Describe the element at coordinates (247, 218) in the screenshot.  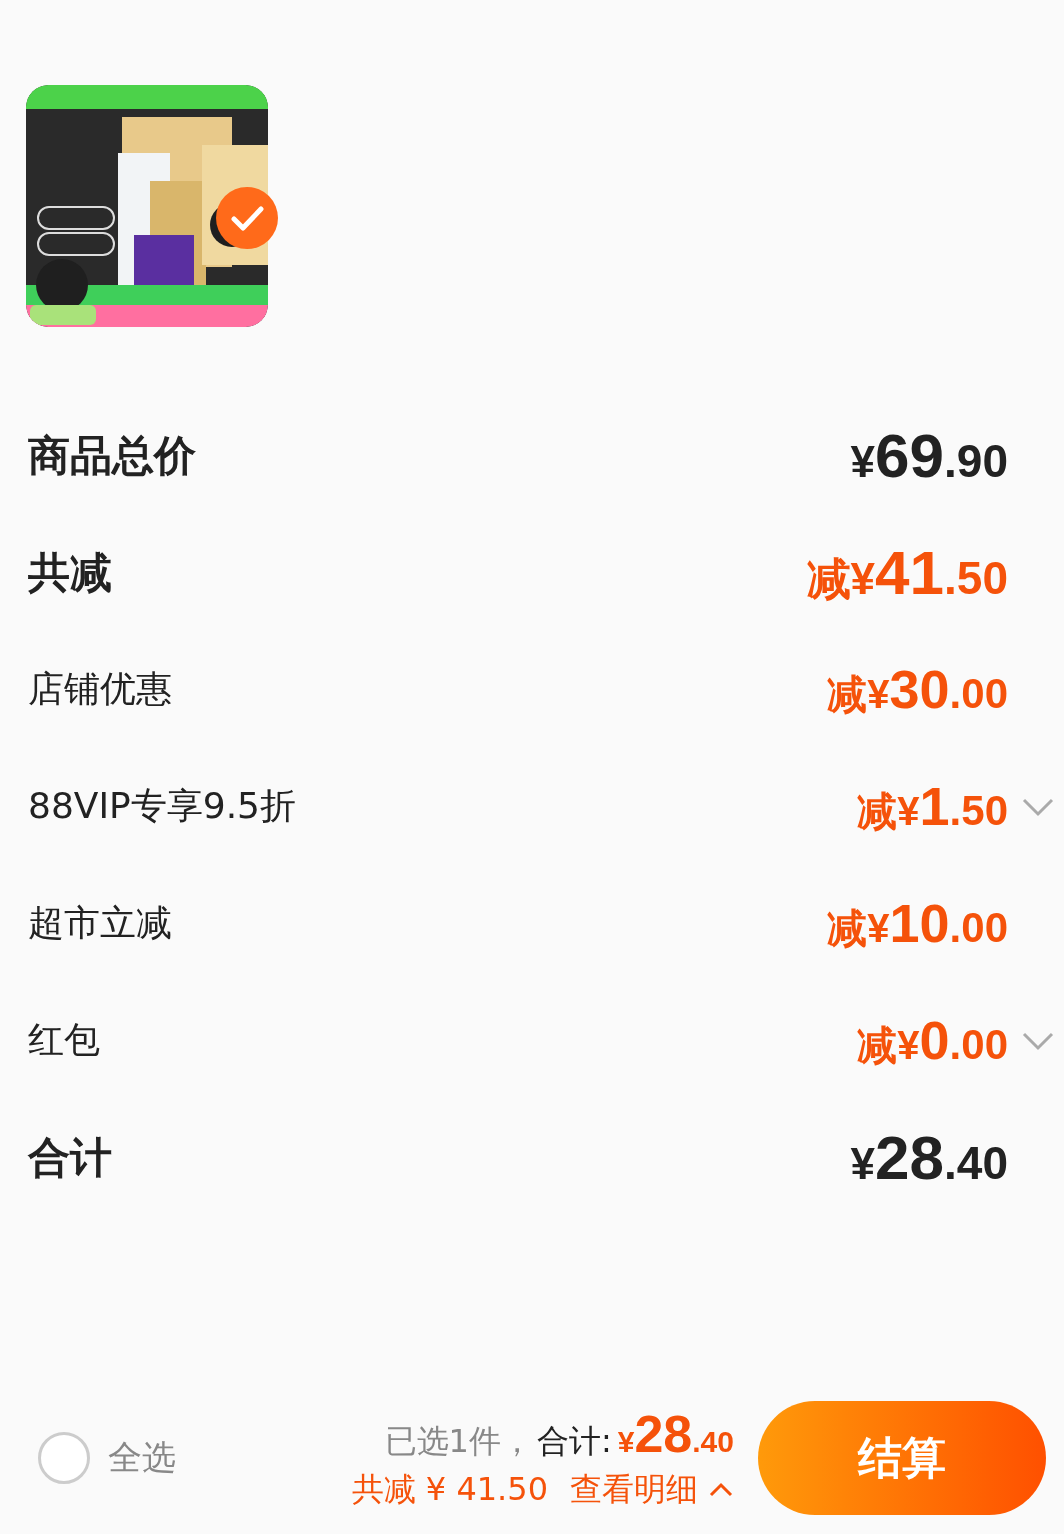
I see `checkmark-icon` at that location.